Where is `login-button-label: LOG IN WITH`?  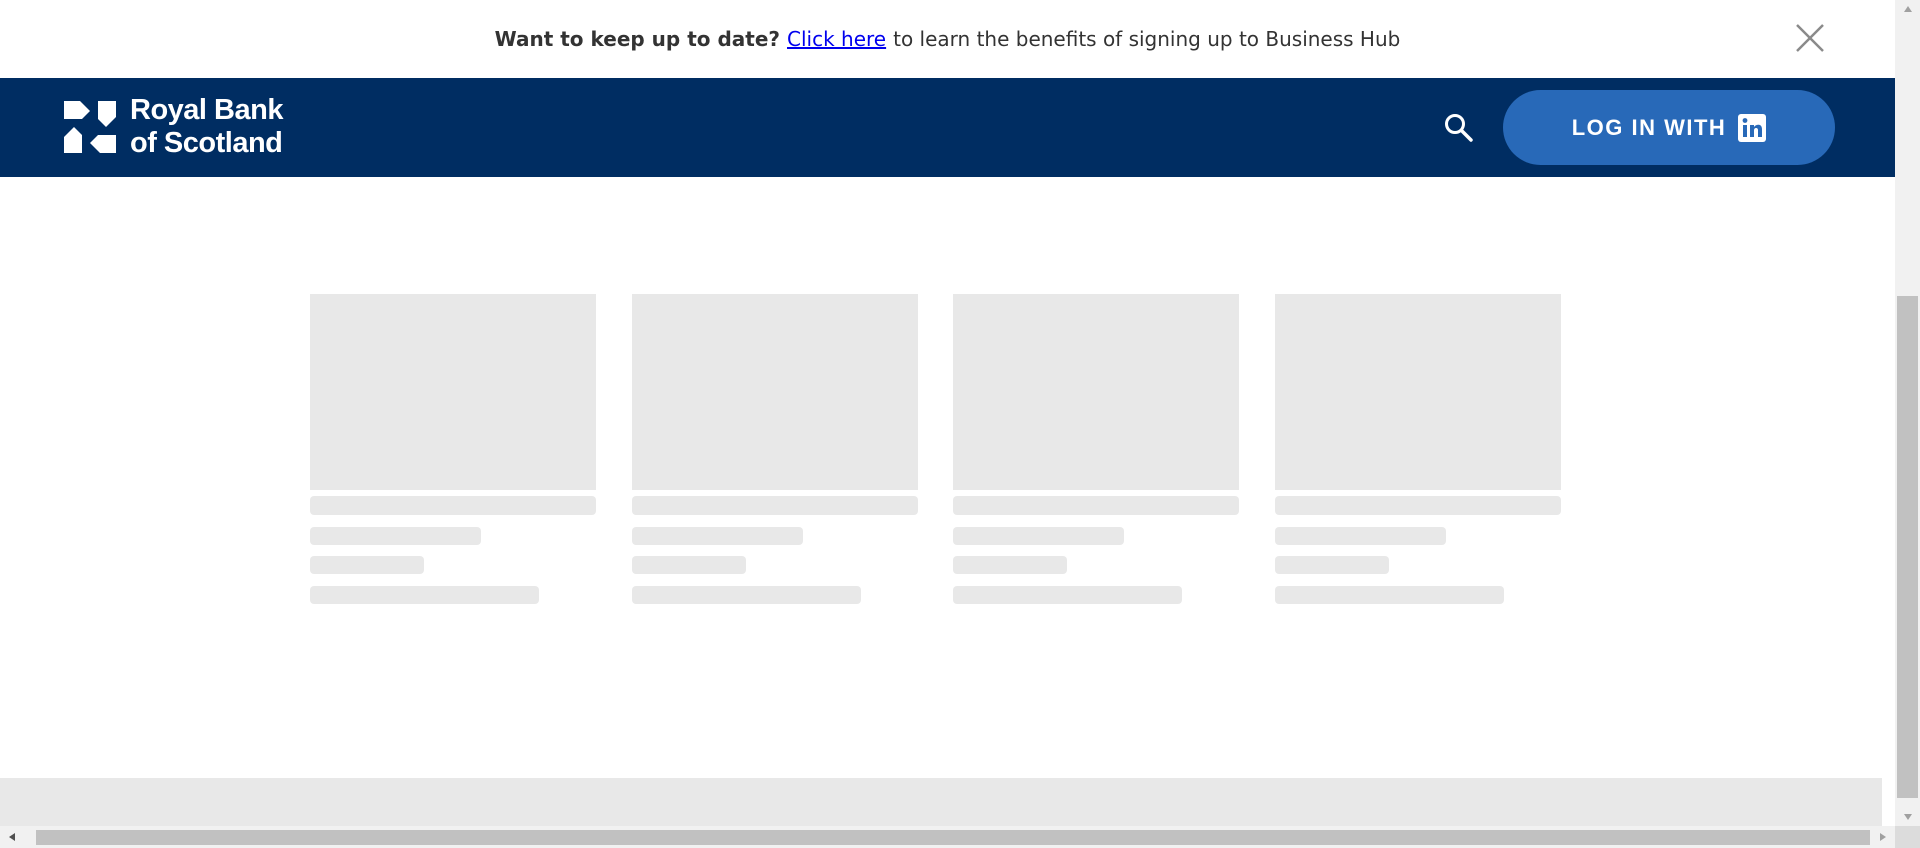 login-button-label: LOG IN WITH is located at coordinates (1649, 127).